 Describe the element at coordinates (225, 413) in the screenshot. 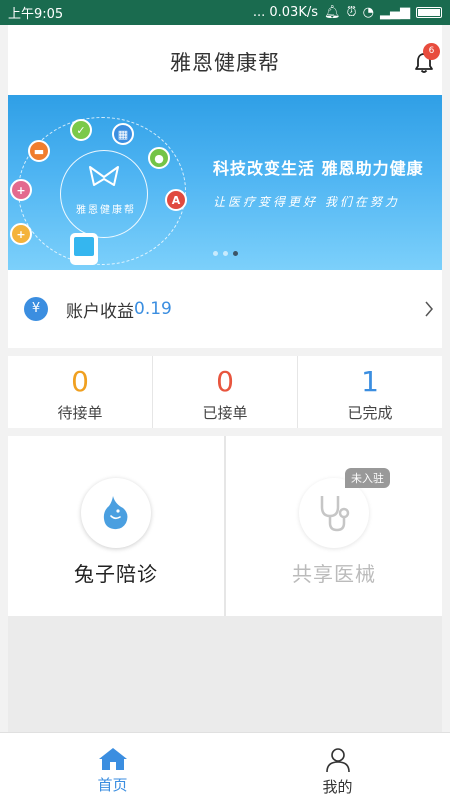

I see `stat-label: 已接单` at that location.